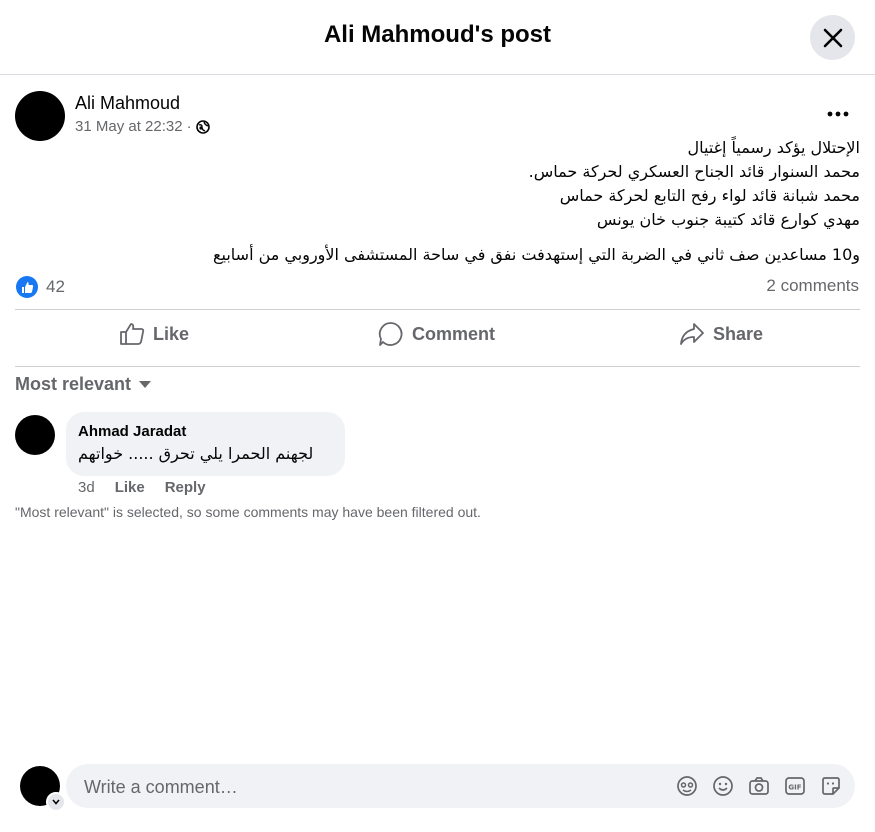 The height and width of the screenshot is (832, 875). I want to click on emoji-icon, so click(723, 786).